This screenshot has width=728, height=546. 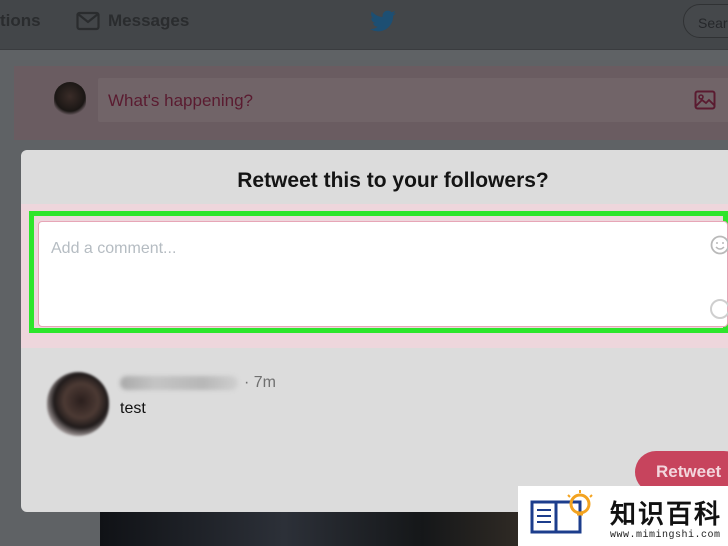 I want to click on twitter-bird-icon, so click(x=383, y=22).